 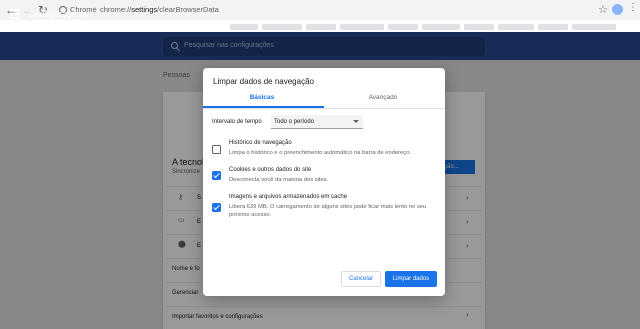 I want to click on dropdown-arrow-icon, so click(x=356, y=121).